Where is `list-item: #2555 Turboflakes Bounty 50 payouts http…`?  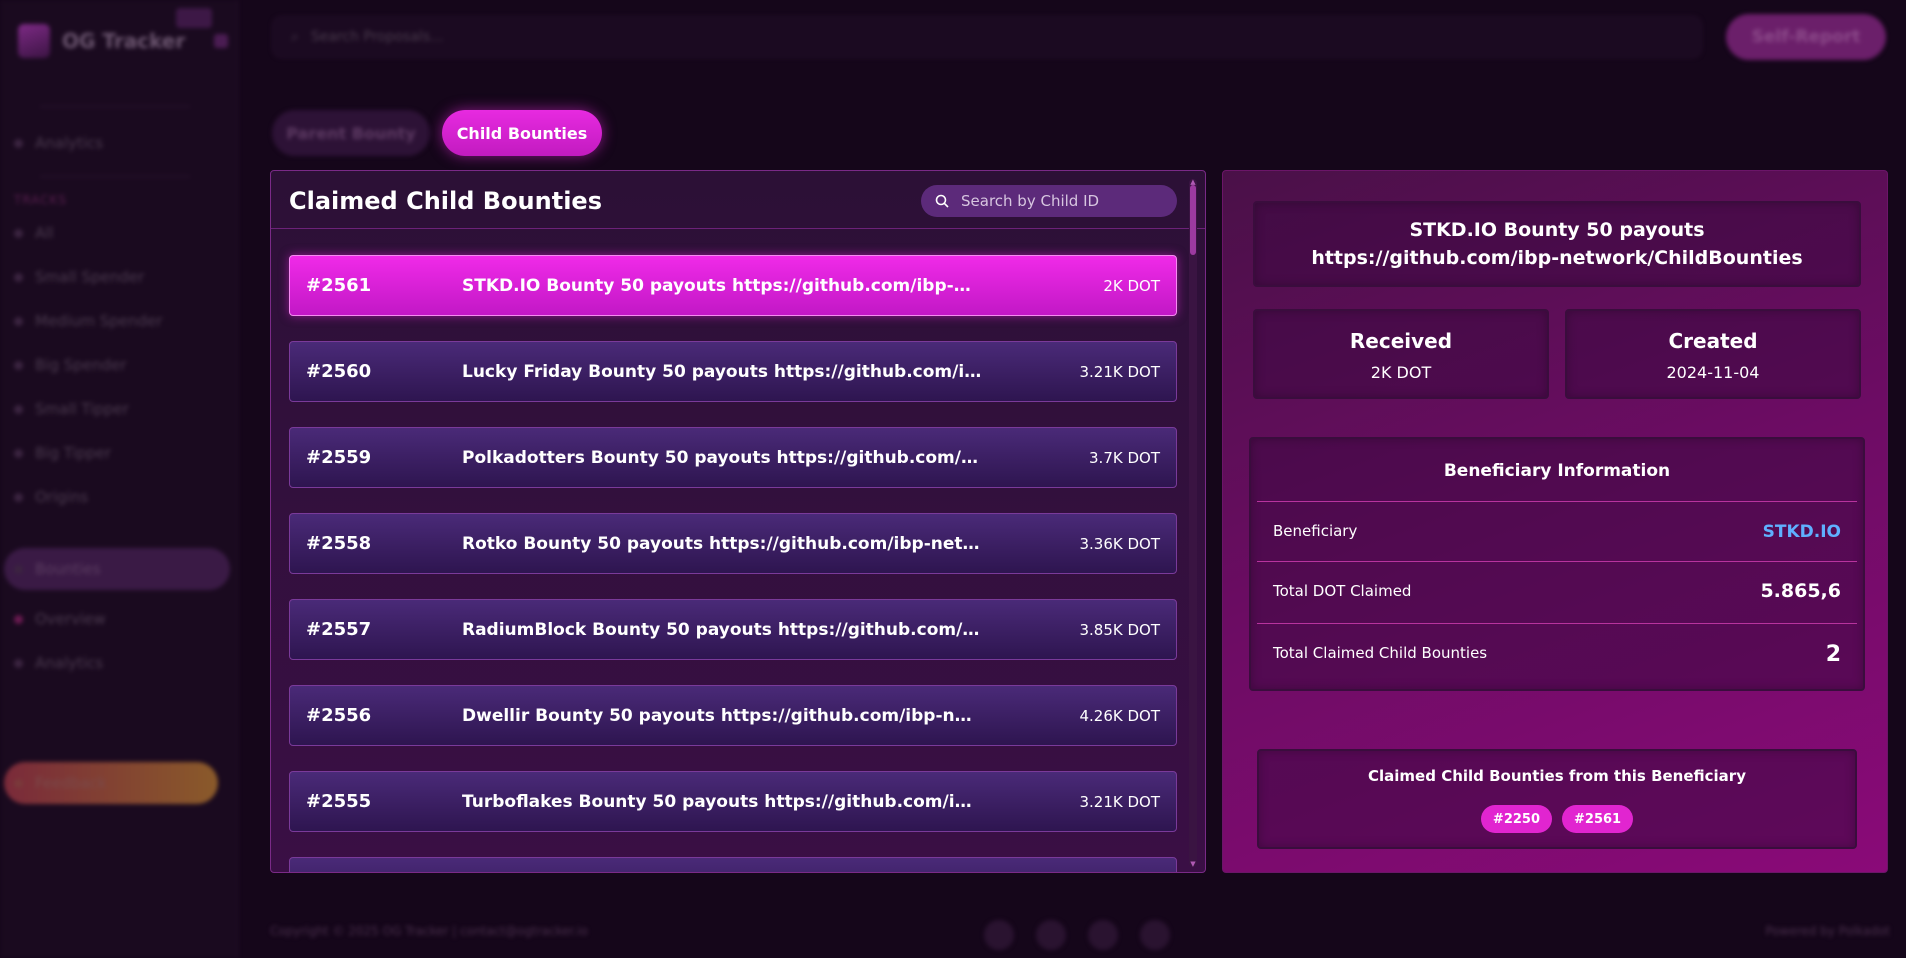
list-item: #2555 Turboflakes Bounty 50 payouts http… is located at coordinates (733, 801).